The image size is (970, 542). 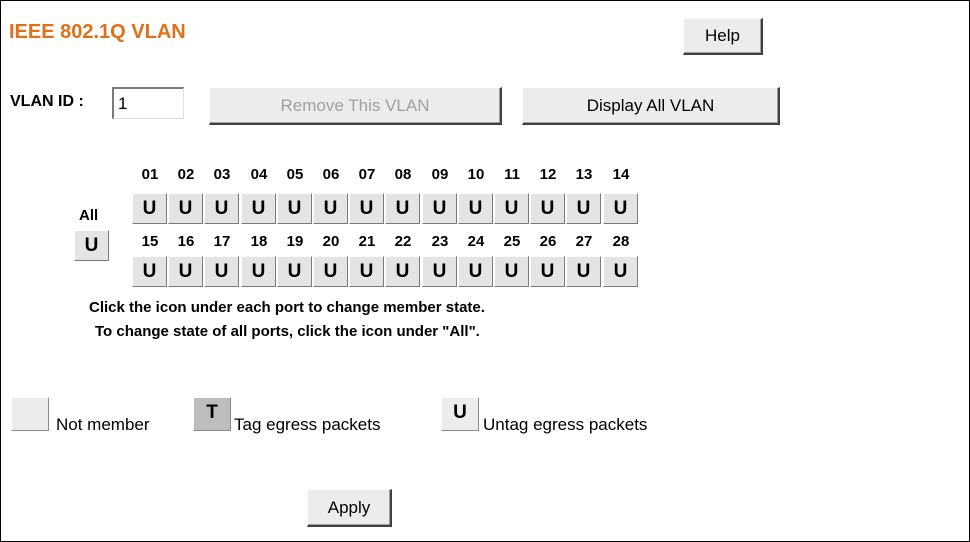 What do you see at coordinates (367, 174) in the screenshot?
I see `port-number: 07` at bounding box center [367, 174].